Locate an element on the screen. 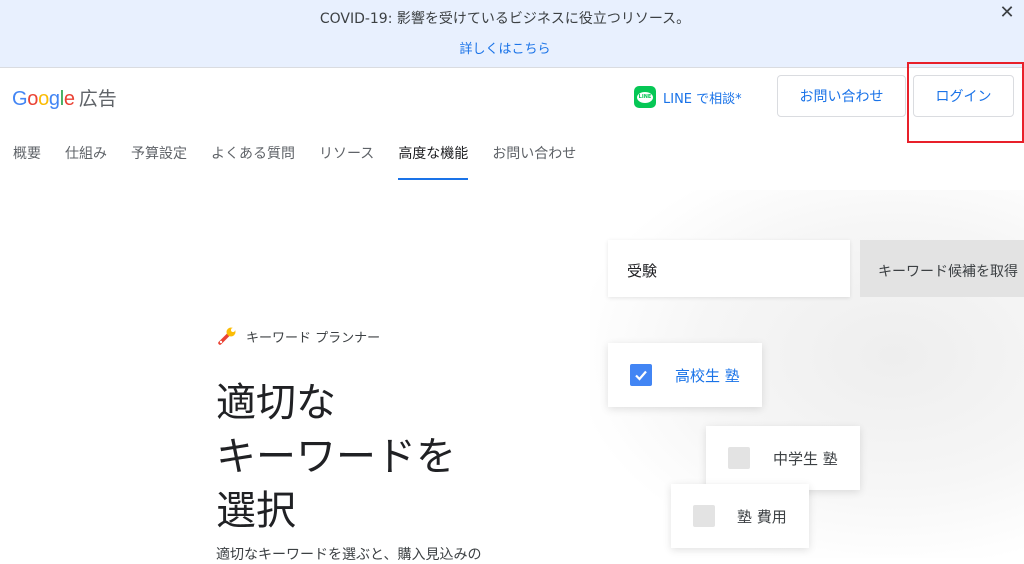 This screenshot has height=564, width=1024. line-consult-link: LINE LINE で相談* is located at coordinates (688, 97).